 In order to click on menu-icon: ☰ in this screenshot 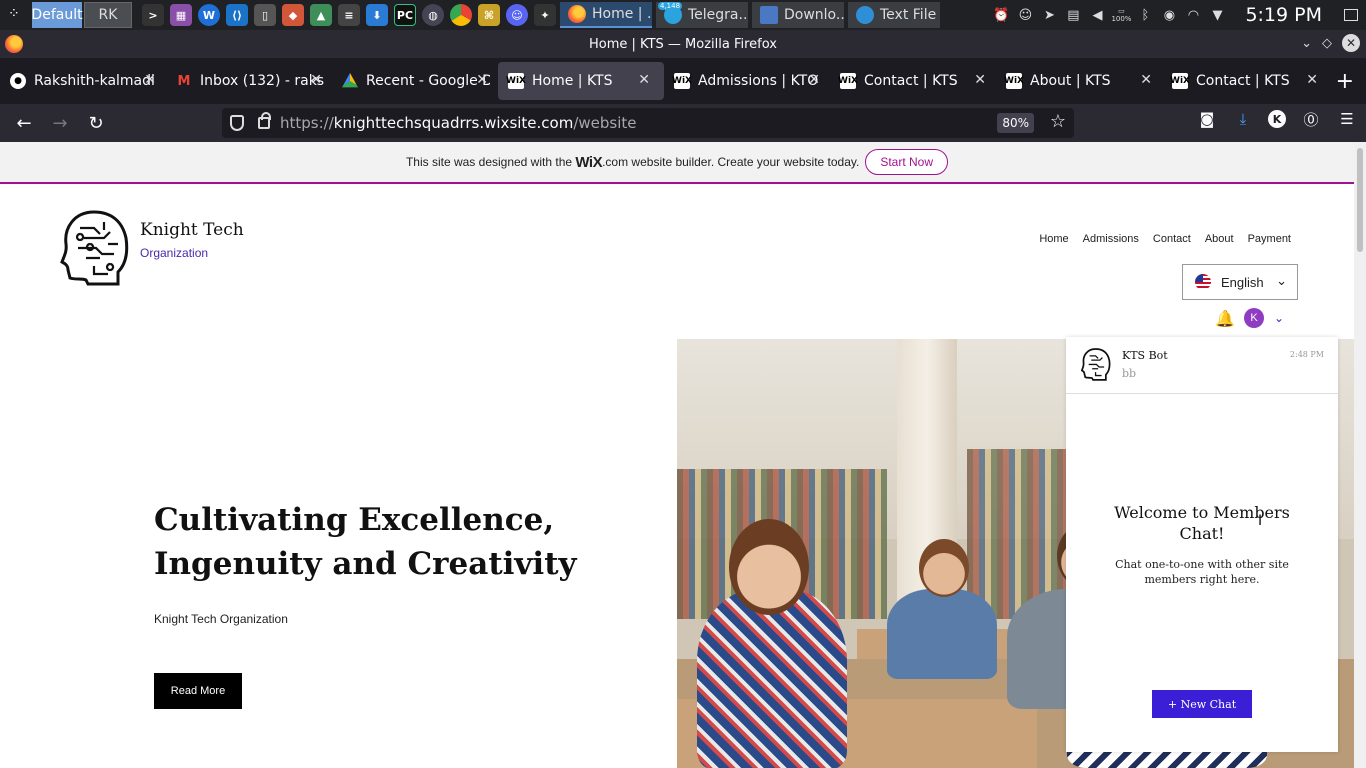, I will do `click(1347, 119)`.